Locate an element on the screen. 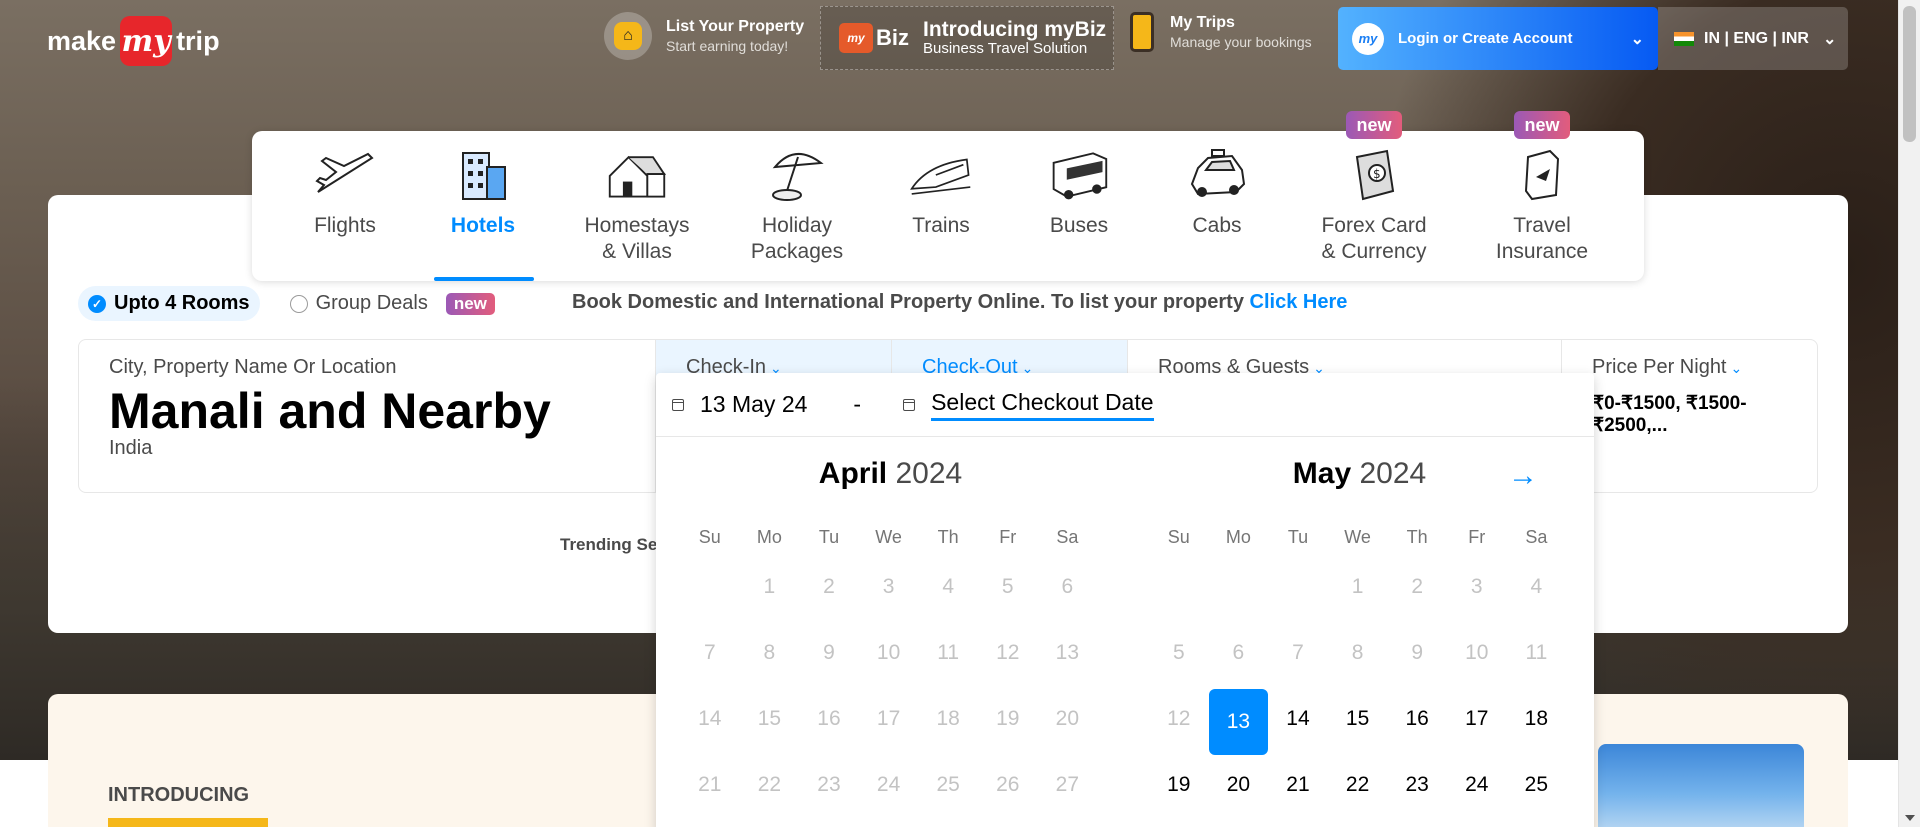 The height and width of the screenshot is (827, 1920). page-scrollbar is located at coordinates (1909, 413).